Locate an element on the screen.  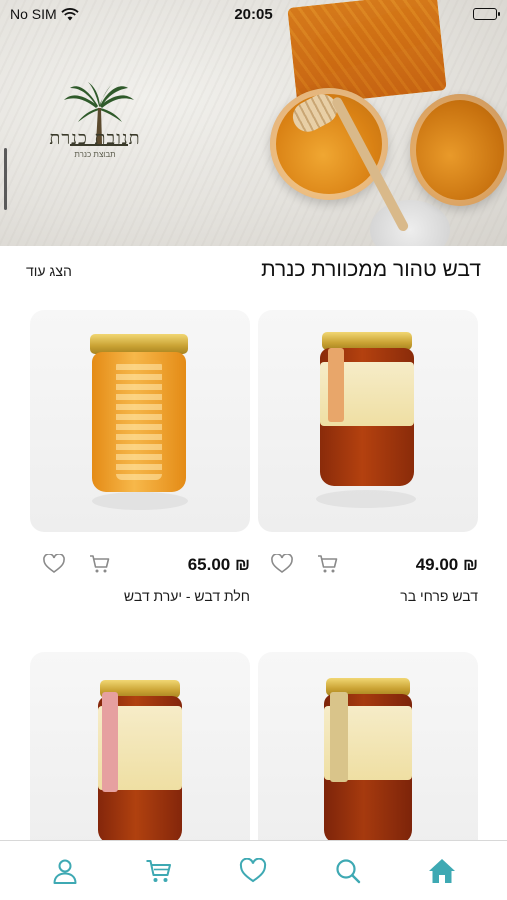
carrier: No SIM is located at coordinates (44, 14).